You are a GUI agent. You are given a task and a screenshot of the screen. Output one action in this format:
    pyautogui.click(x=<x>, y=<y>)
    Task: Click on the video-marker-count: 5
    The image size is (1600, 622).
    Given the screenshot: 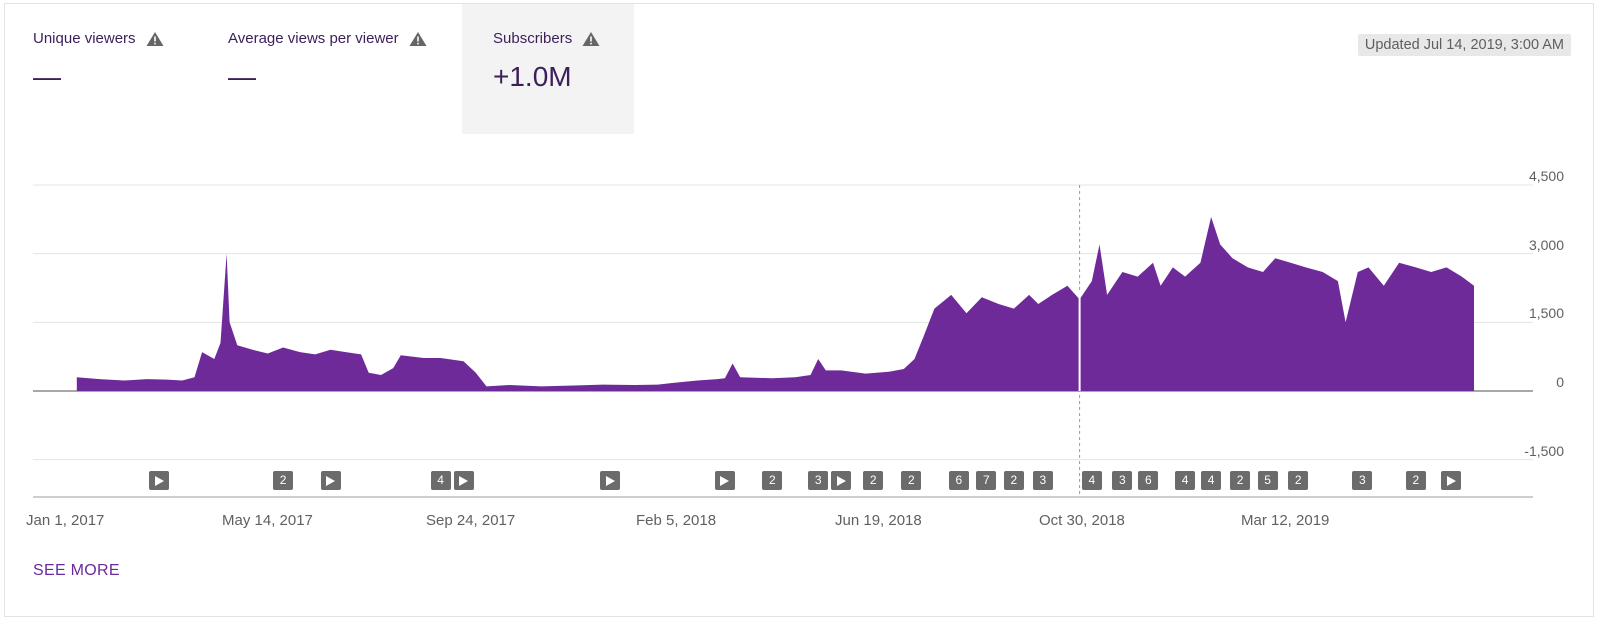 What is the action you would take?
    pyautogui.click(x=1267, y=480)
    